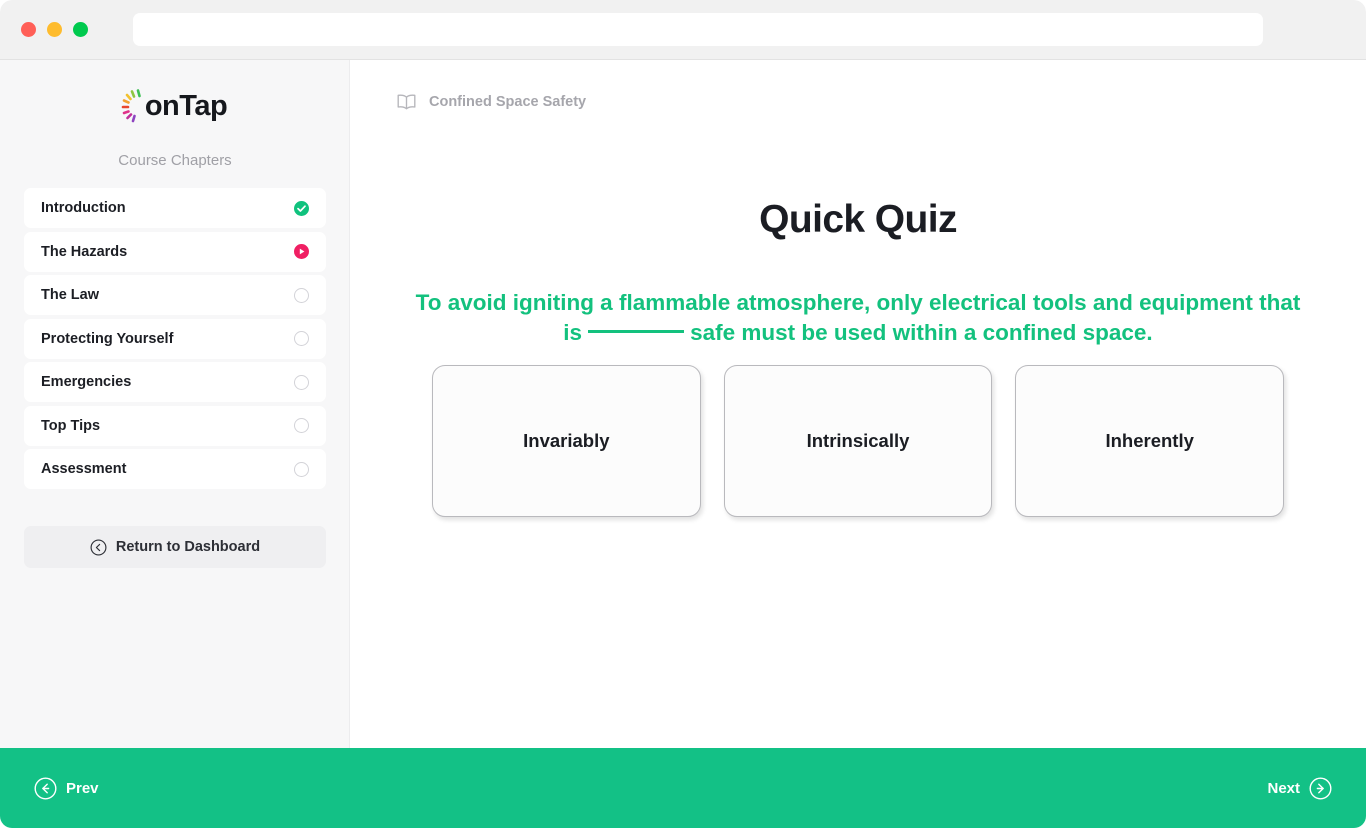 The height and width of the screenshot is (828, 1366). What do you see at coordinates (175, 425) in the screenshot?
I see `sidebar-item-top-tips: Top Tips` at bounding box center [175, 425].